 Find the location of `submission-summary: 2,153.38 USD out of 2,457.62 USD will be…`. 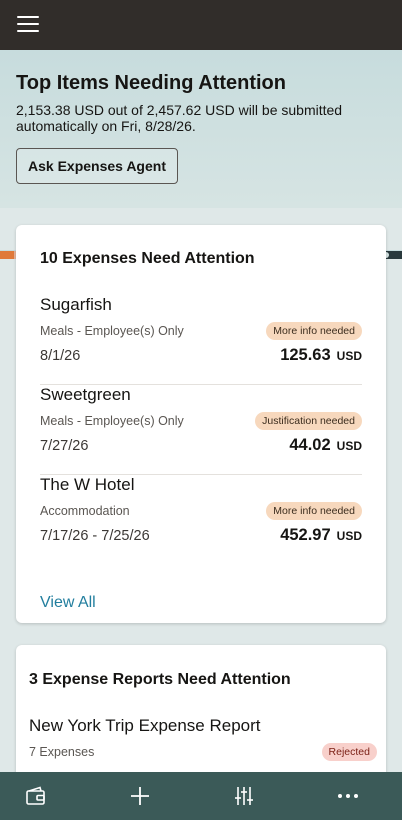

submission-summary: 2,153.38 USD out of 2,457.62 USD will be… is located at coordinates (179, 118).